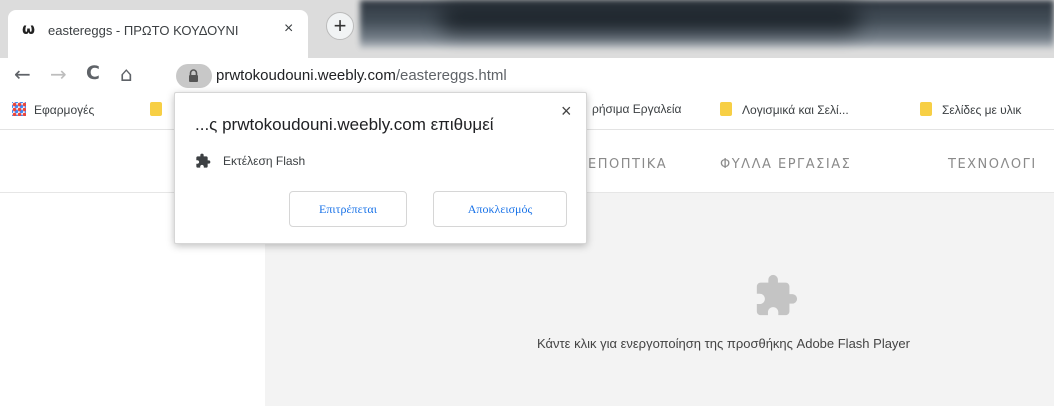 This screenshot has height=406, width=1054. What do you see at coordinates (22, 74) in the screenshot?
I see `back-arrow-icon: ←` at bounding box center [22, 74].